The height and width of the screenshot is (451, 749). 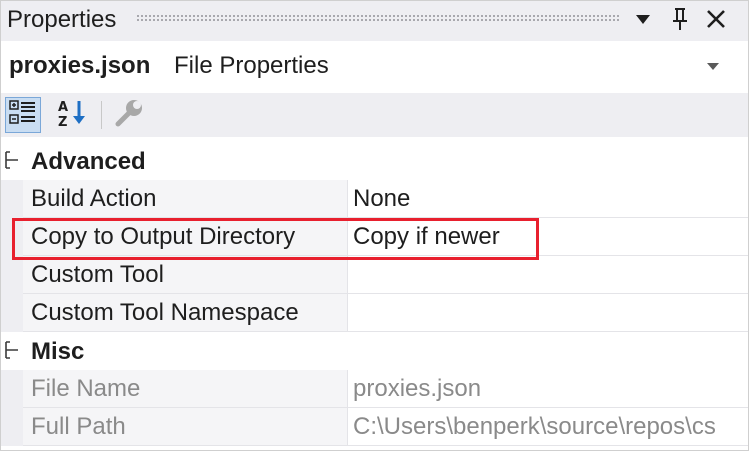 What do you see at coordinates (251, 65) in the screenshot?
I see `object-type: File Properties` at bounding box center [251, 65].